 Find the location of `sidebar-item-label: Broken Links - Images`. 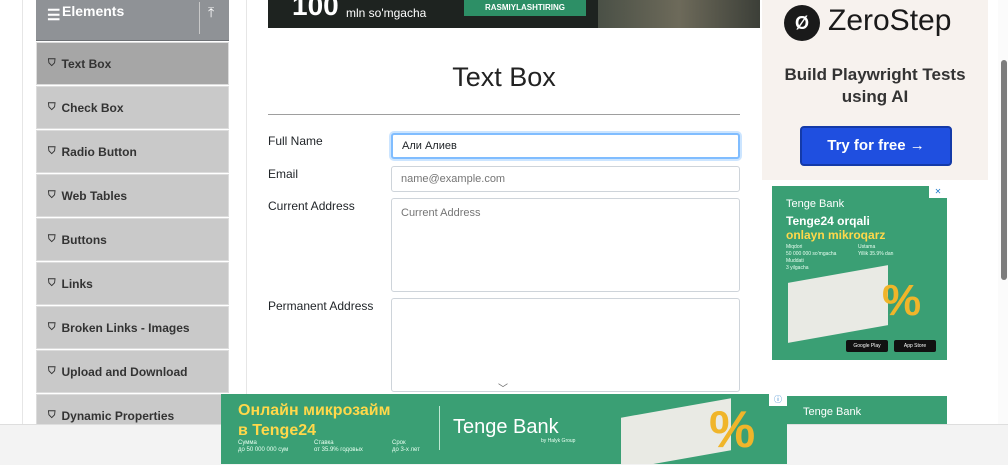

sidebar-item-label: Broken Links - Images is located at coordinates (125, 327).